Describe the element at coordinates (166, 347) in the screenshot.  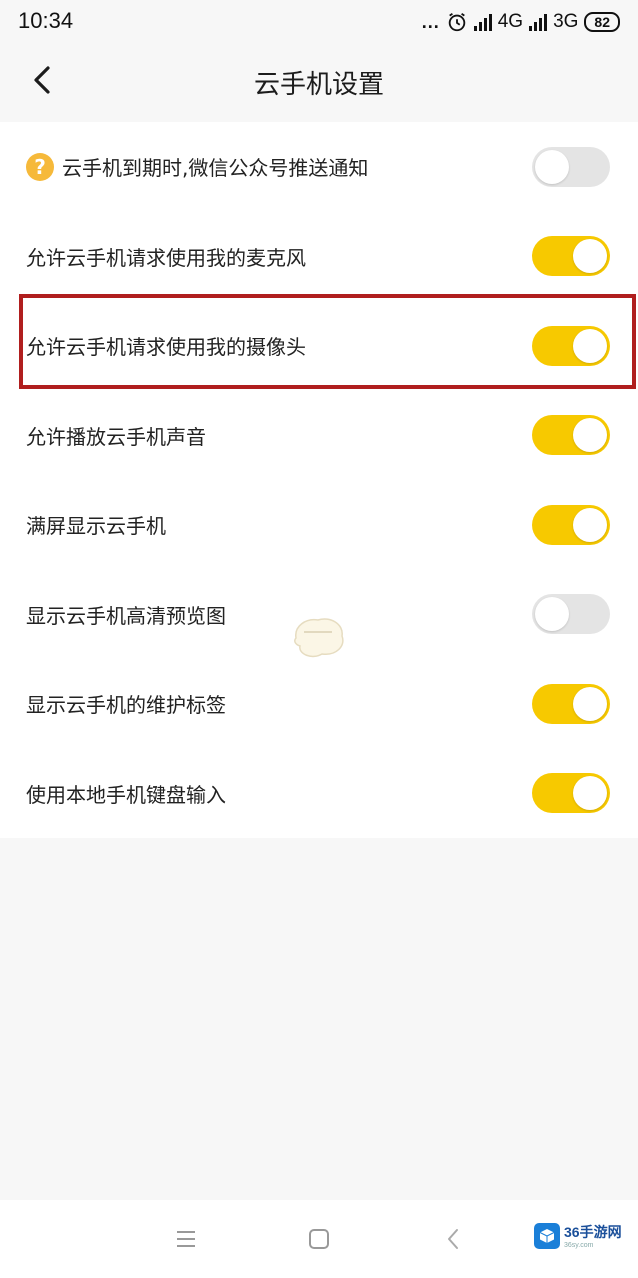
I see `setting-label: 允许云手机请求使用我的摄像头` at that location.